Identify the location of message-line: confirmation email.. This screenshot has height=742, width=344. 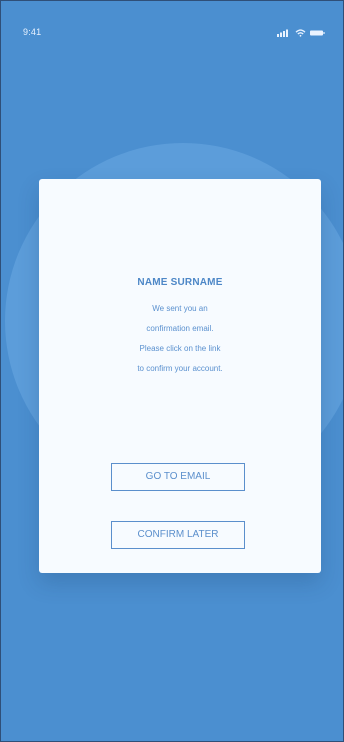
(180, 328).